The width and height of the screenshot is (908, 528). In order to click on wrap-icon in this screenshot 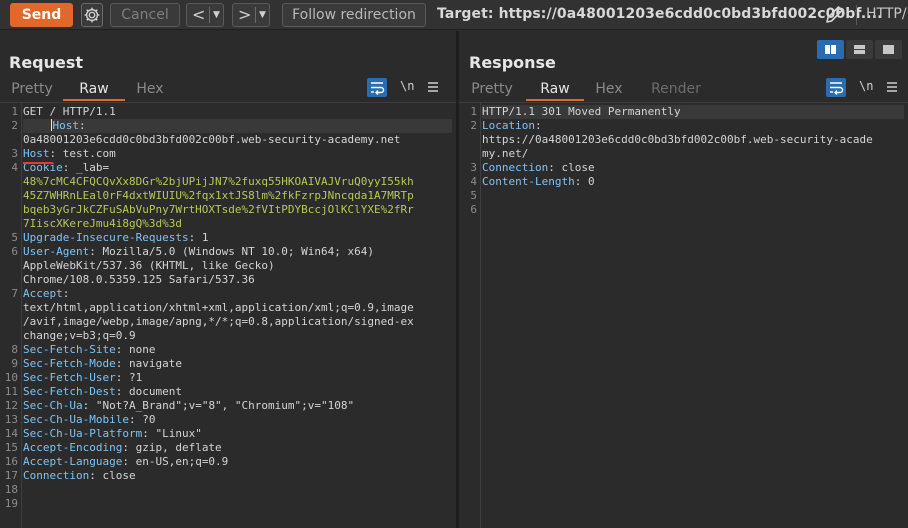, I will do `click(378, 88)`.